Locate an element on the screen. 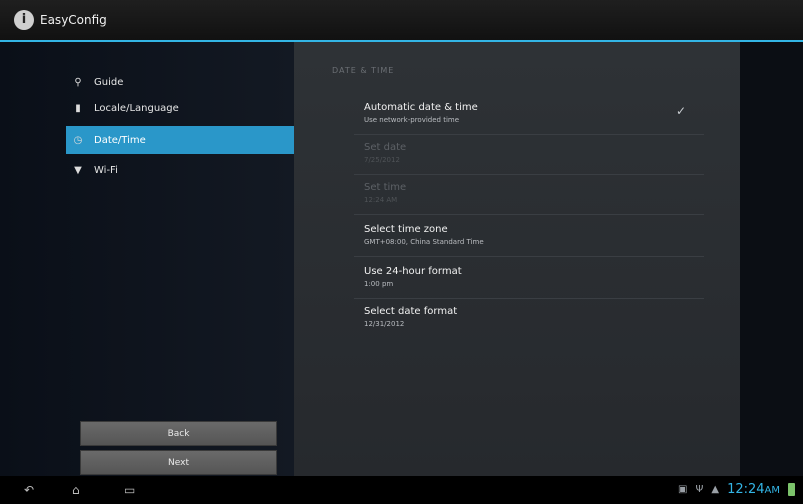  checkmark-icon: ✓ is located at coordinates (681, 111).